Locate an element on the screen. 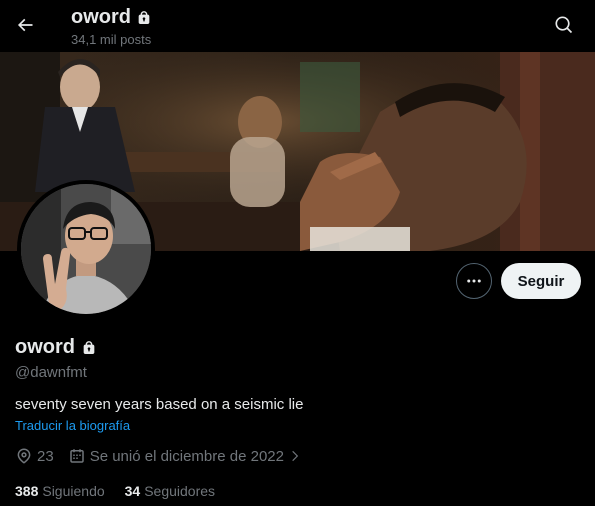  top-bar: oword 34,1 mil posts is located at coordinates (297, 26).